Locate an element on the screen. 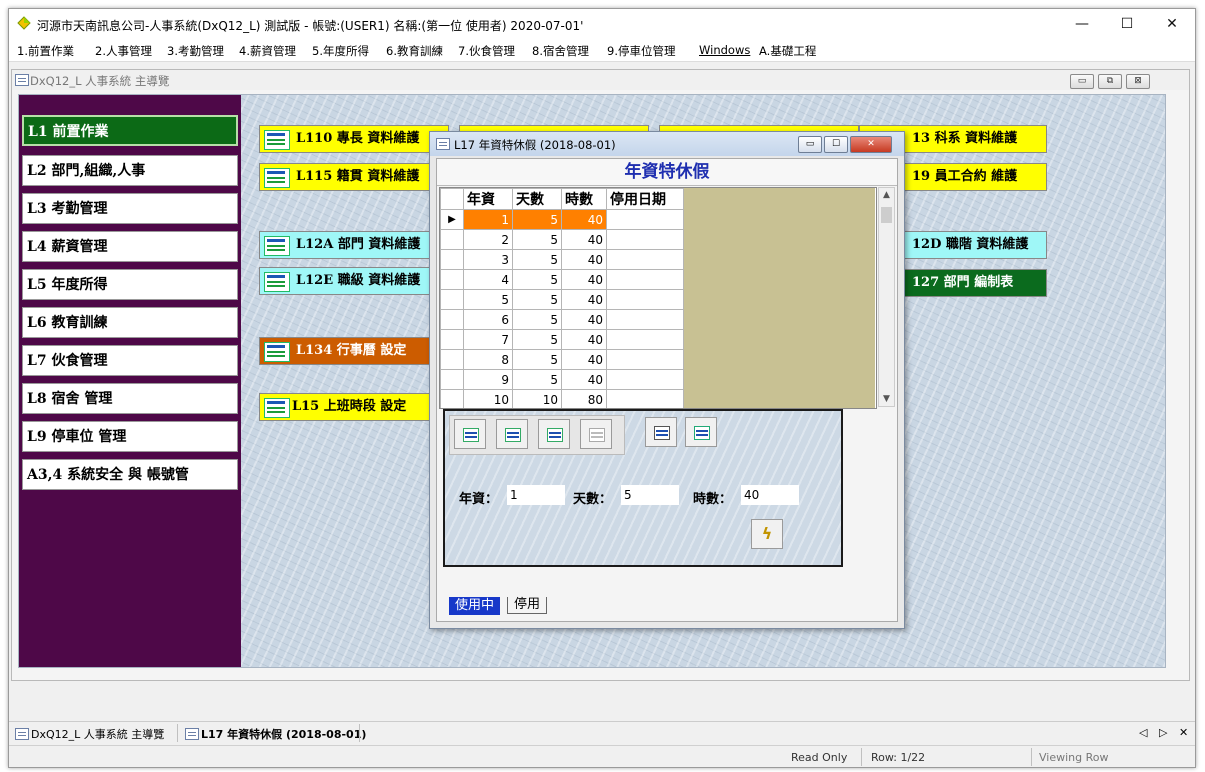 This screenshot has height=772, width=1205. task-prev-icon: ◁ is located at coordinates (1143, 732).